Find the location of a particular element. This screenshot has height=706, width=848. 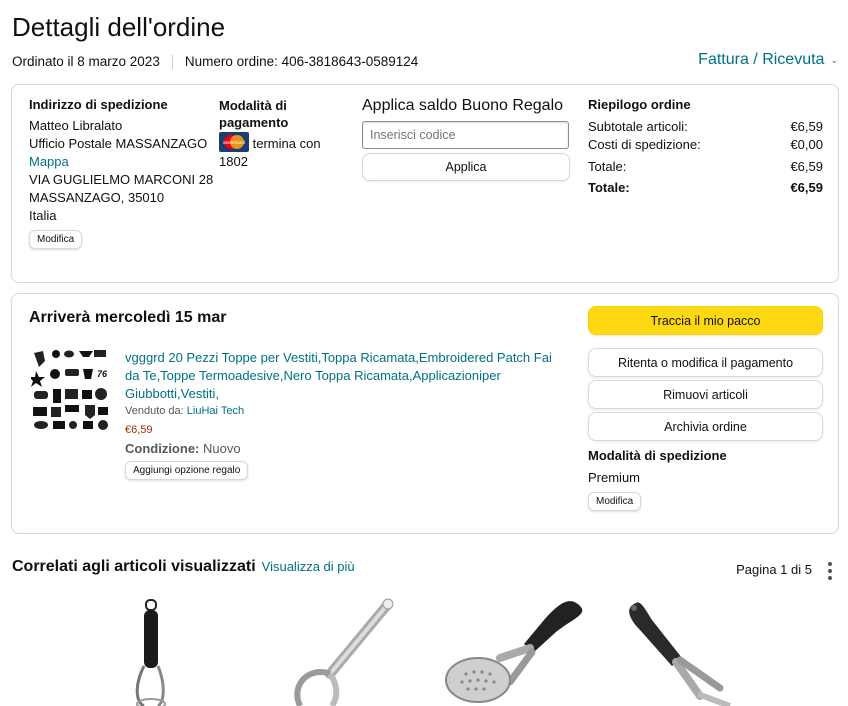

address-line-3: MASSANZAGO, 35010 is located at coordinates (97, 197).